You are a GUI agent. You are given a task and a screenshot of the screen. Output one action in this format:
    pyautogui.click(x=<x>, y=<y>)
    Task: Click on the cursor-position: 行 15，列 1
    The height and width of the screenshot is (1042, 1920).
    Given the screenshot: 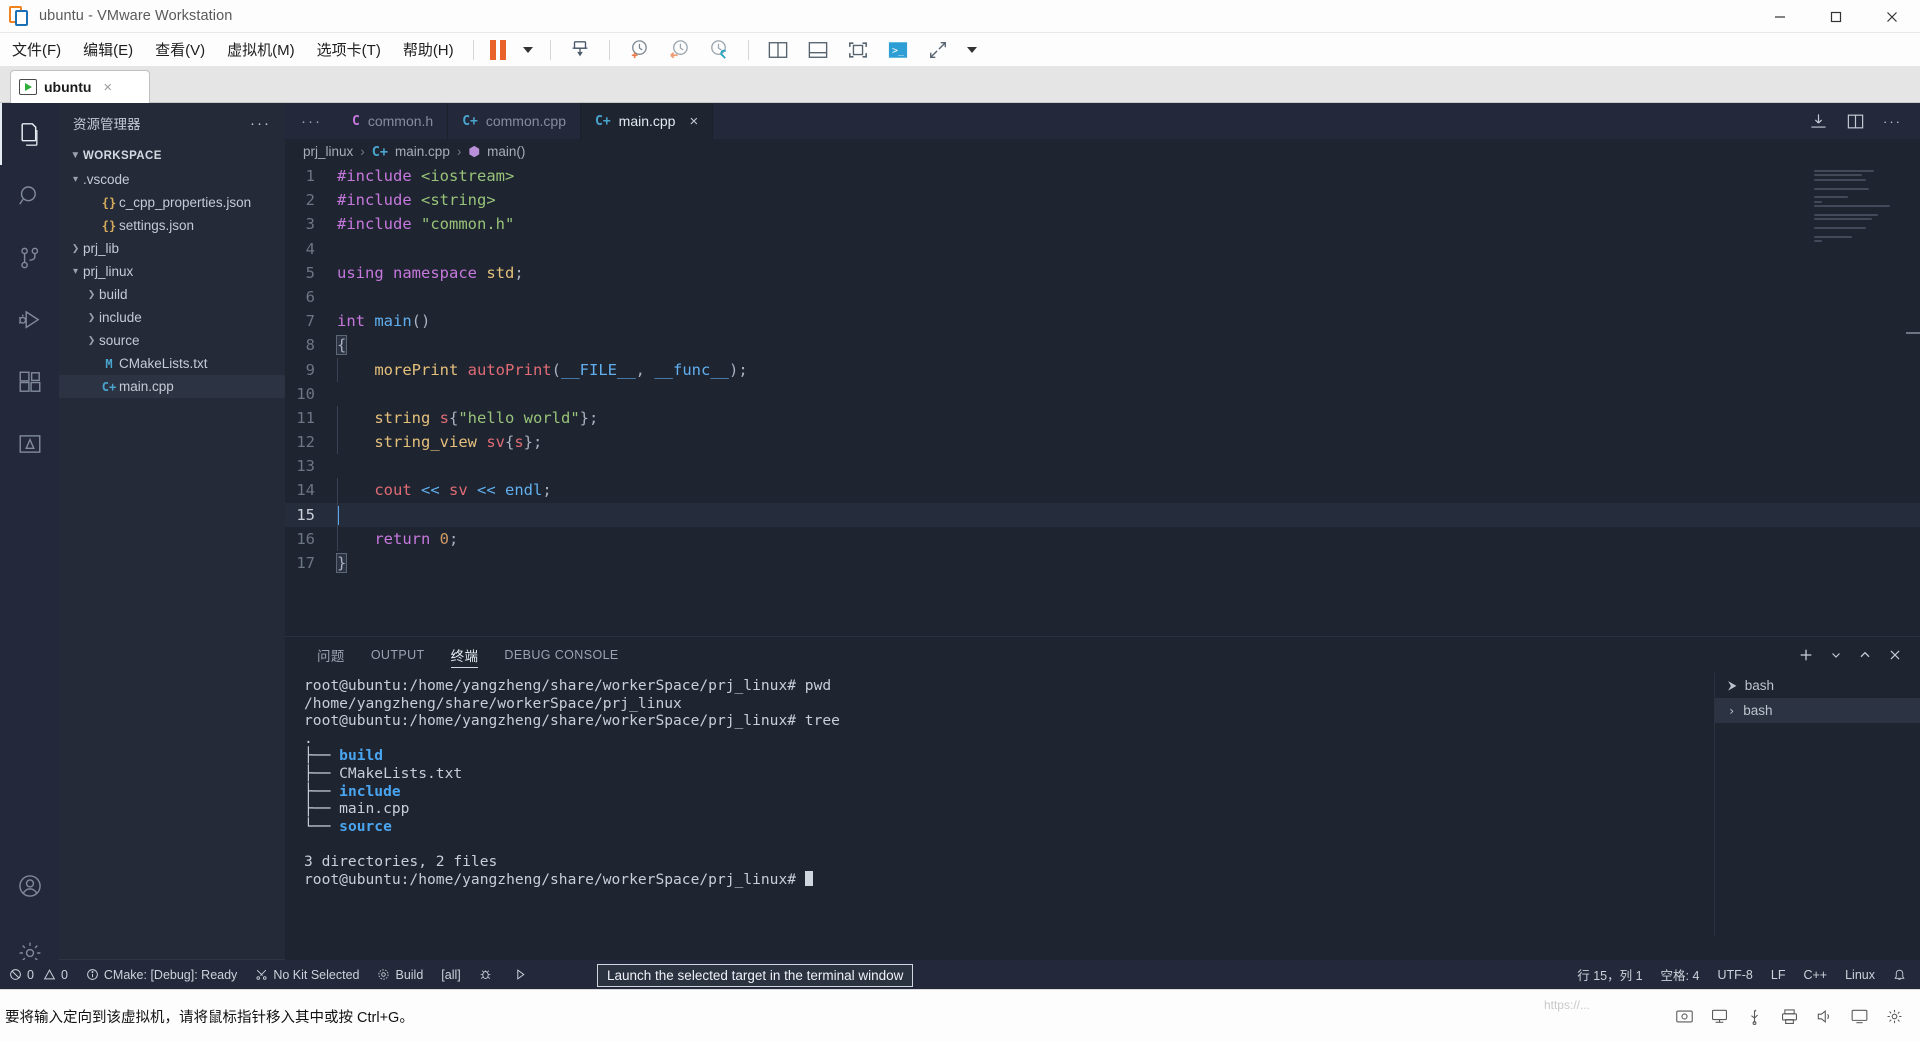 What is the action you would take?
    pyautogui.click(x=1609, y=974)
    